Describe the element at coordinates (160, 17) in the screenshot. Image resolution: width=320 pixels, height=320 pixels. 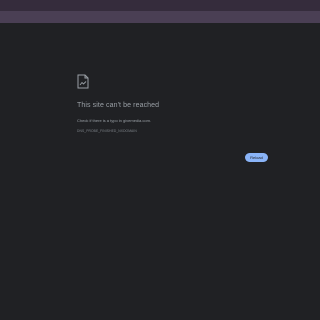
I see `browser-toolbar` at that location.